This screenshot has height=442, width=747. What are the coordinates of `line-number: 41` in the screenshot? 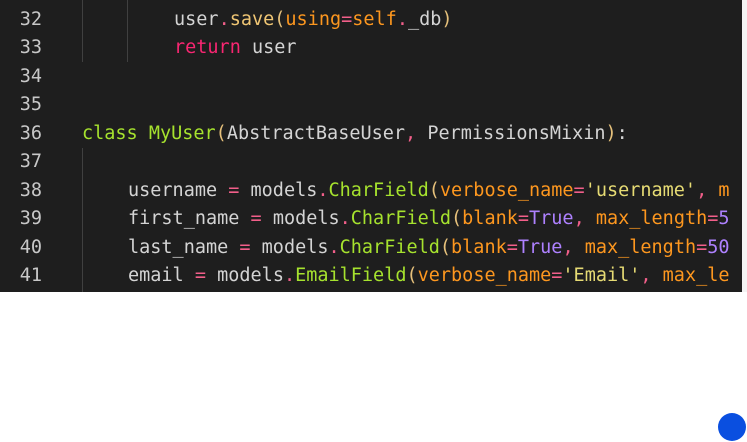 It's located at (30, 275).